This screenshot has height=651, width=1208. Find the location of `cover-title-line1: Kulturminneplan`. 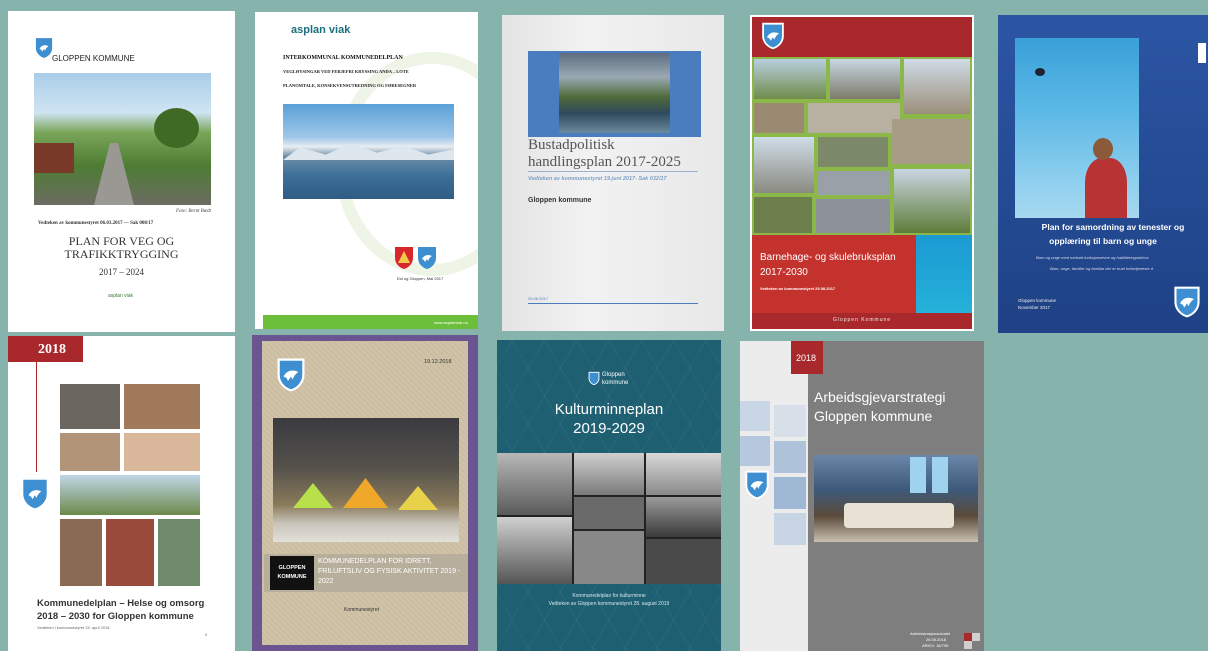

cover-title-line1: Kulturminneplan is located at coordinates (609, 409).